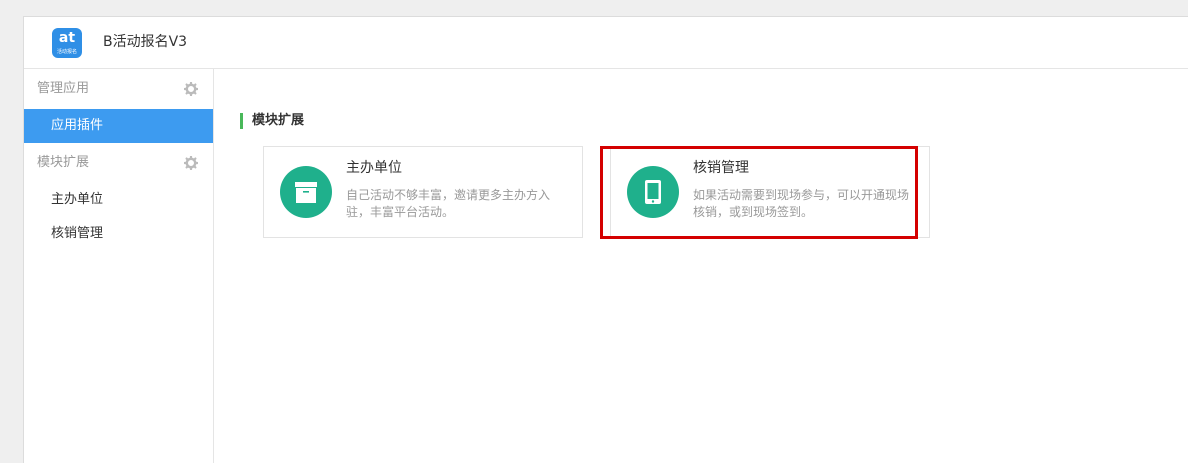  I want to click on app-title: B活动报名V3, so click(145, 42).